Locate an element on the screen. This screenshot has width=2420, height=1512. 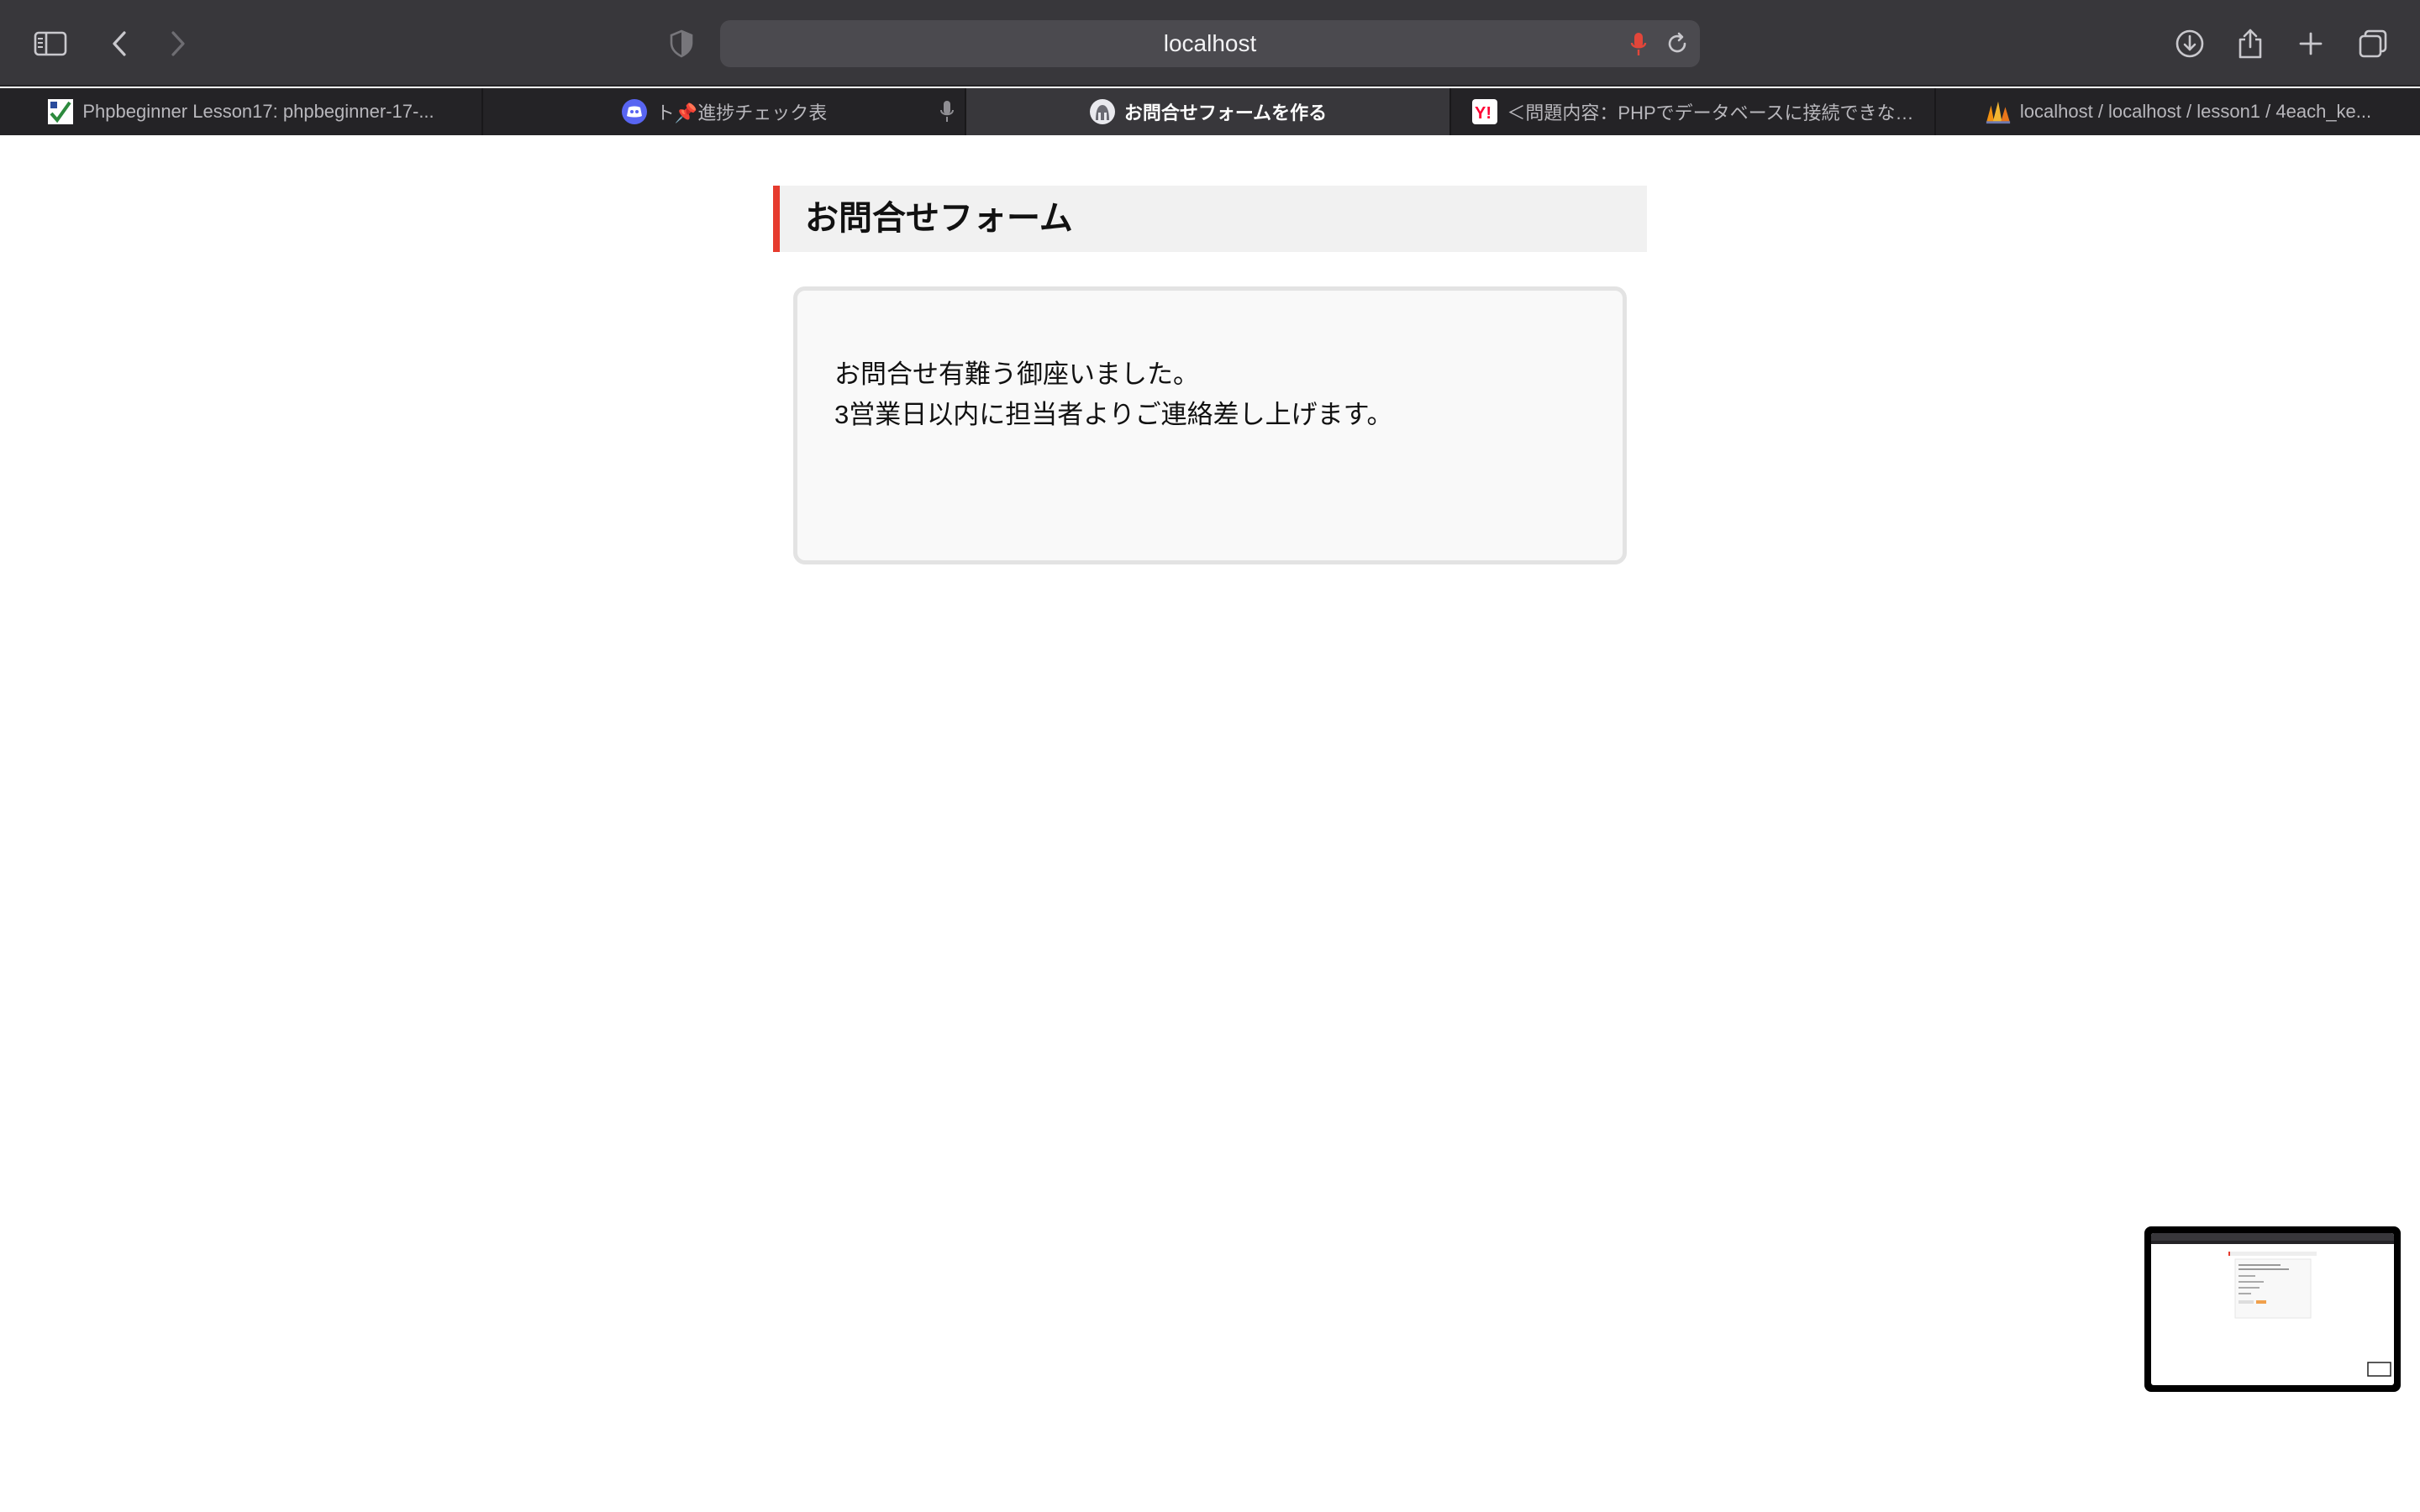
yahoo-icon: Y! is located at coordinates (1484, 111).